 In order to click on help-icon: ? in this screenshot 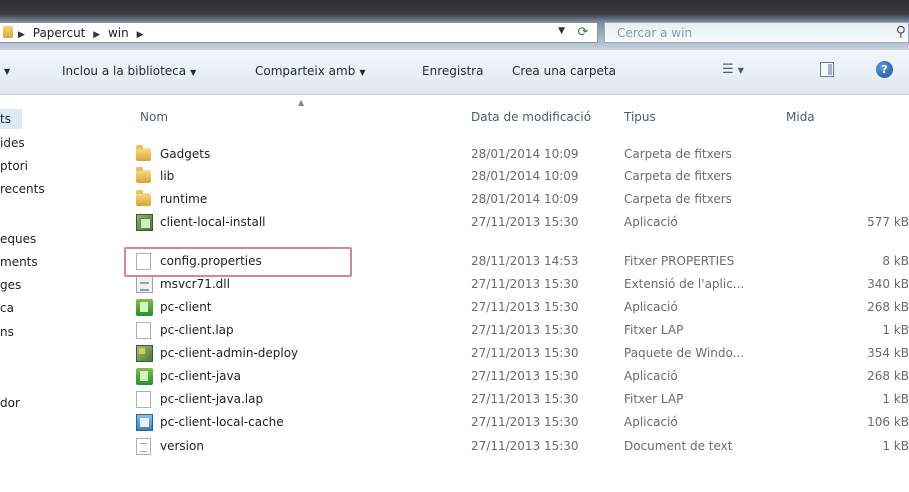, I will do `click(884, 69)`.